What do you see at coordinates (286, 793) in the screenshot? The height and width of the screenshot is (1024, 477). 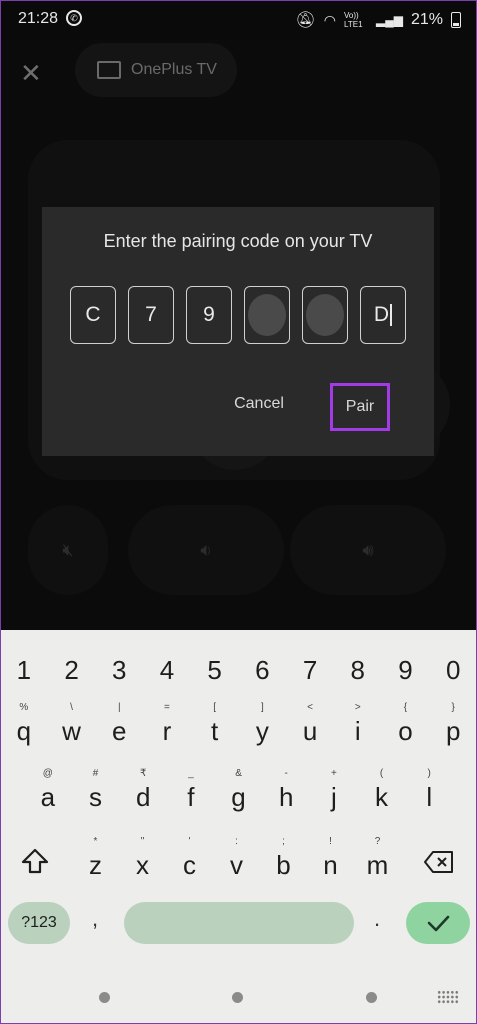 I see `key-h: -h` at bounding box center [286, 793].